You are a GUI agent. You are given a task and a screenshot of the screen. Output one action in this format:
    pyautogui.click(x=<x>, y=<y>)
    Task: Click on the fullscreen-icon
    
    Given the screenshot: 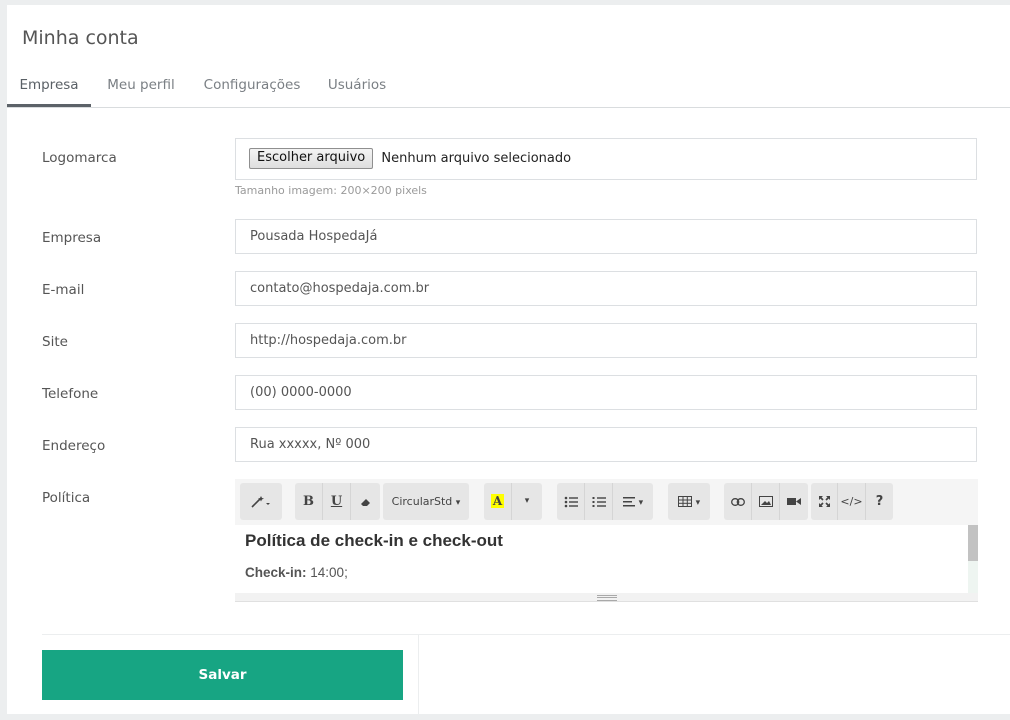 What is the action you would take?
    pyautogui.click(x=824, y=501)
    